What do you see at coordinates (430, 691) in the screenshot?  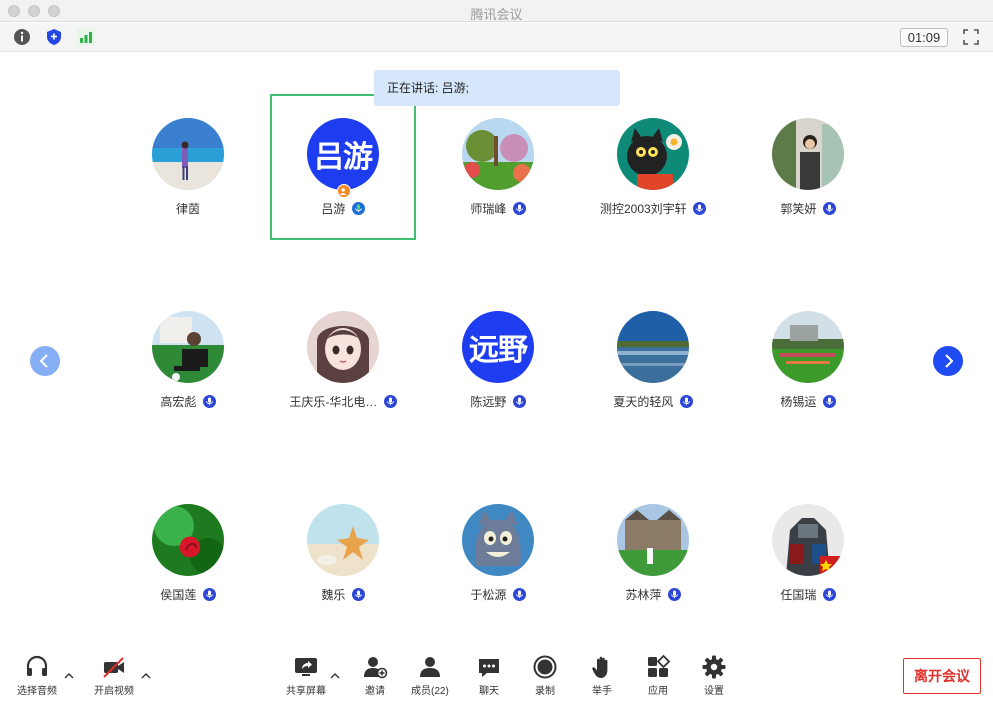 I see `members-label: 成员(22)` at bounding box center [430, 691].